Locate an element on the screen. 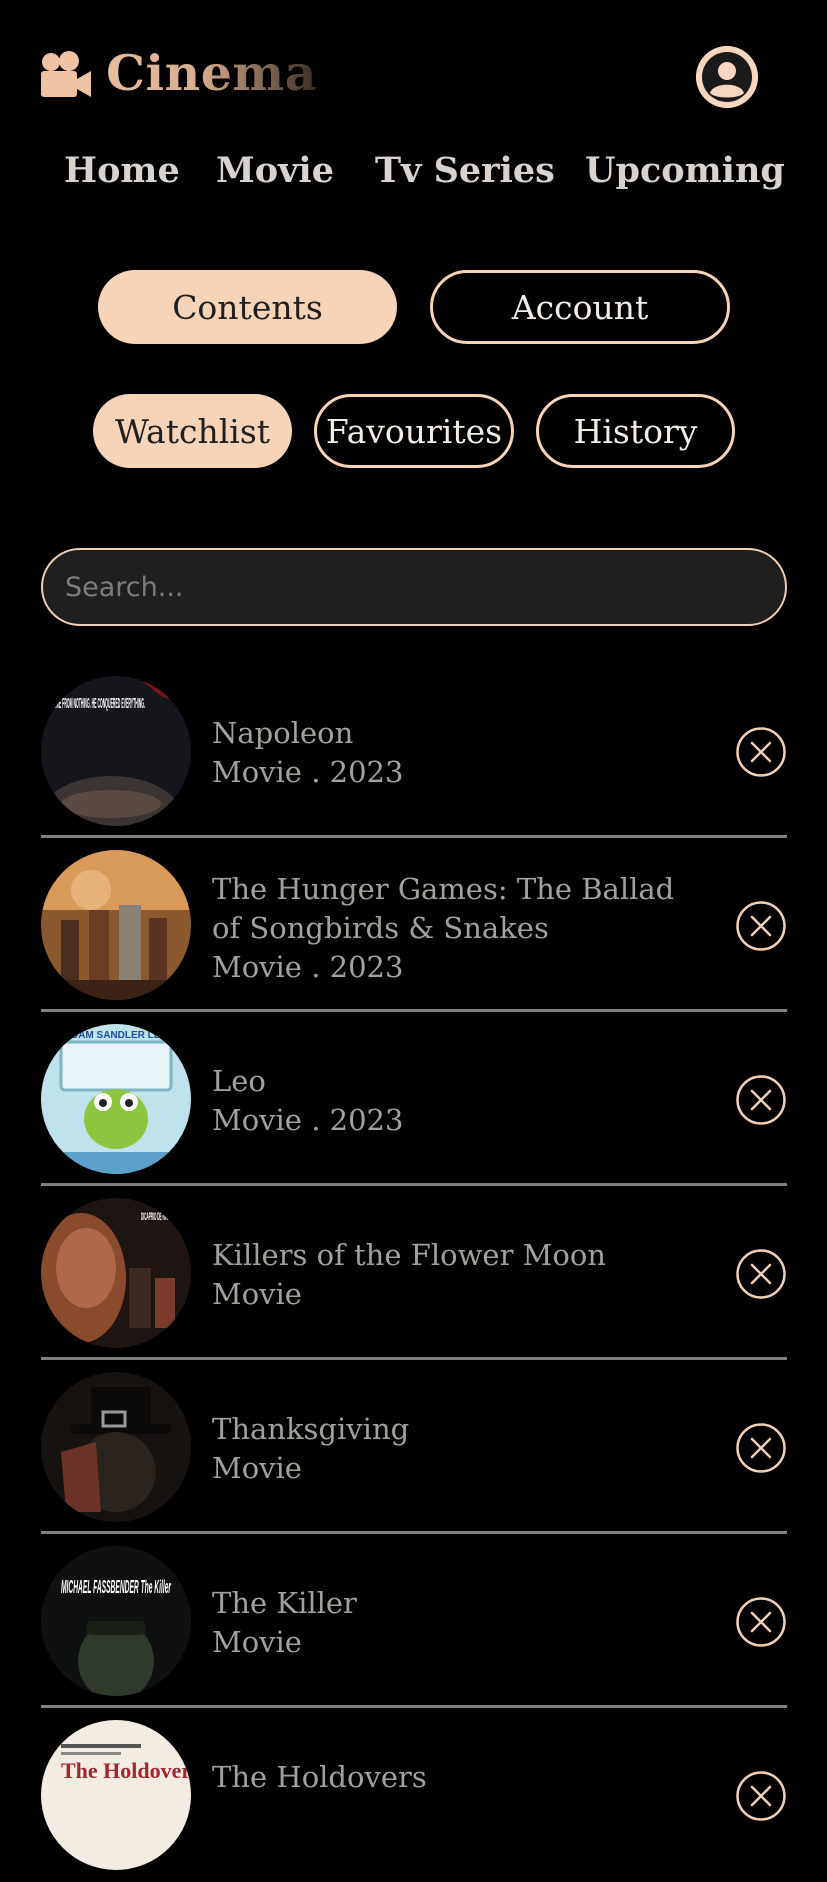 The height and width of the screenshot is (1882, 827). poster-text: The Holdovers is located at coordinates (126, 1770).